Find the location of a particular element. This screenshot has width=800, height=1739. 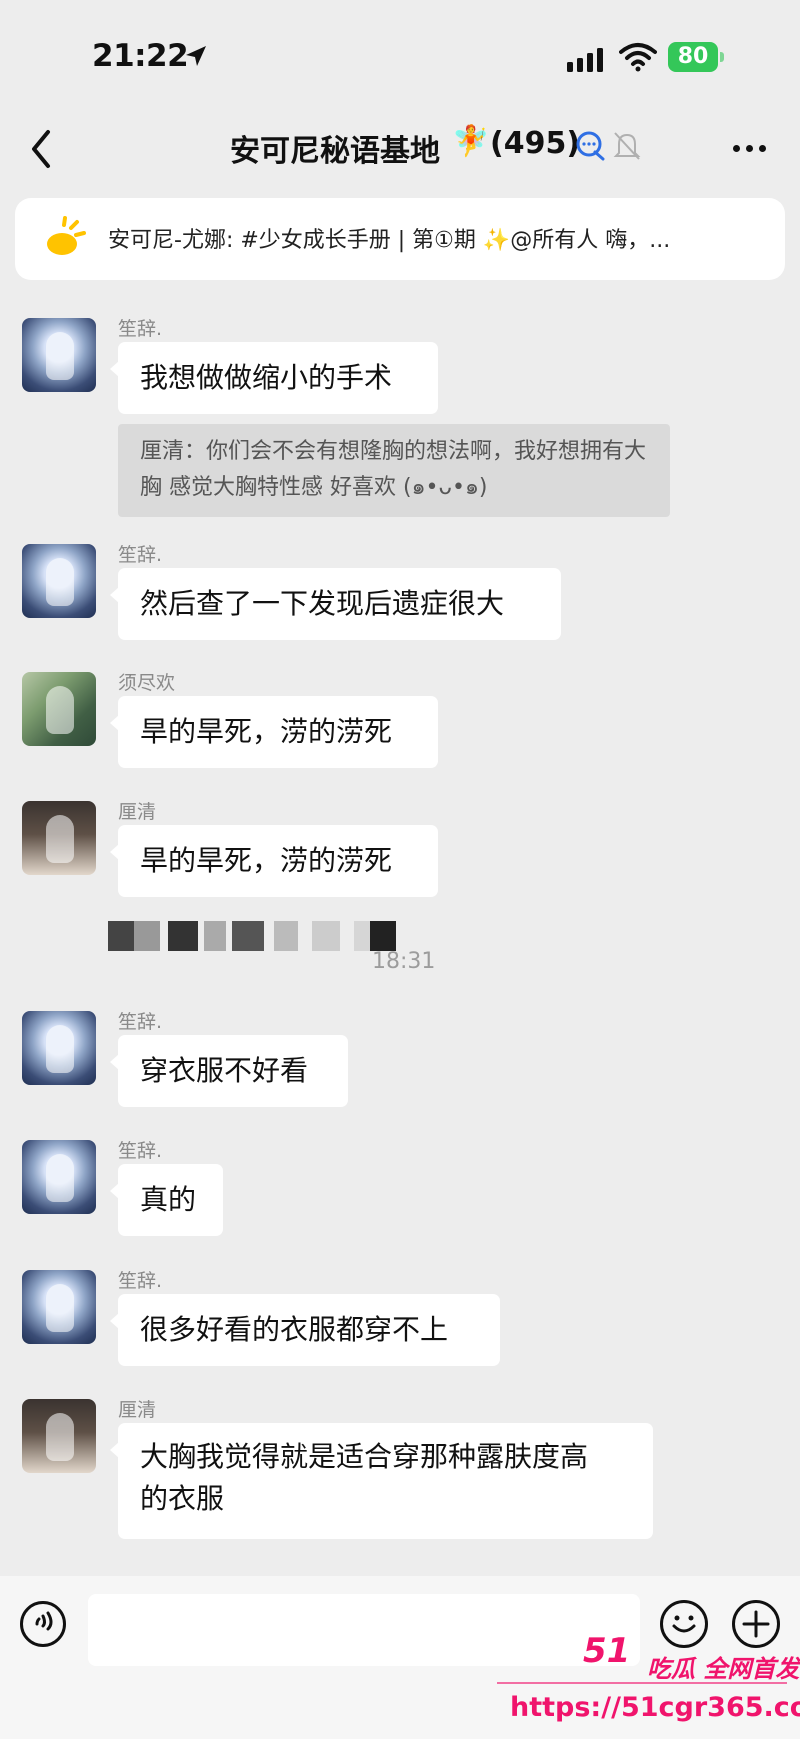

message-bubble: 然后查了一下发现后遗症很大 is located at coordinates (339, 604).